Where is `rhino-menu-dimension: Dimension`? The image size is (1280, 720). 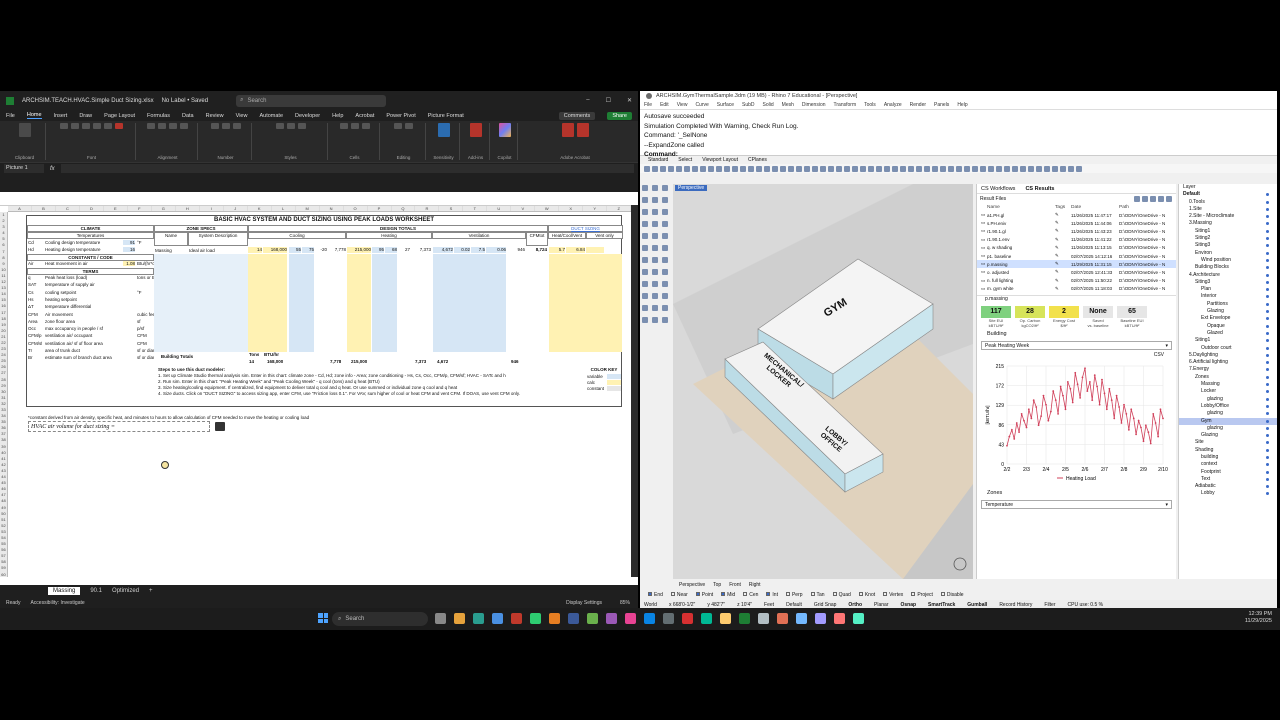
rhino-menu-dimension: Dimension is located at coordinates (814, 105).